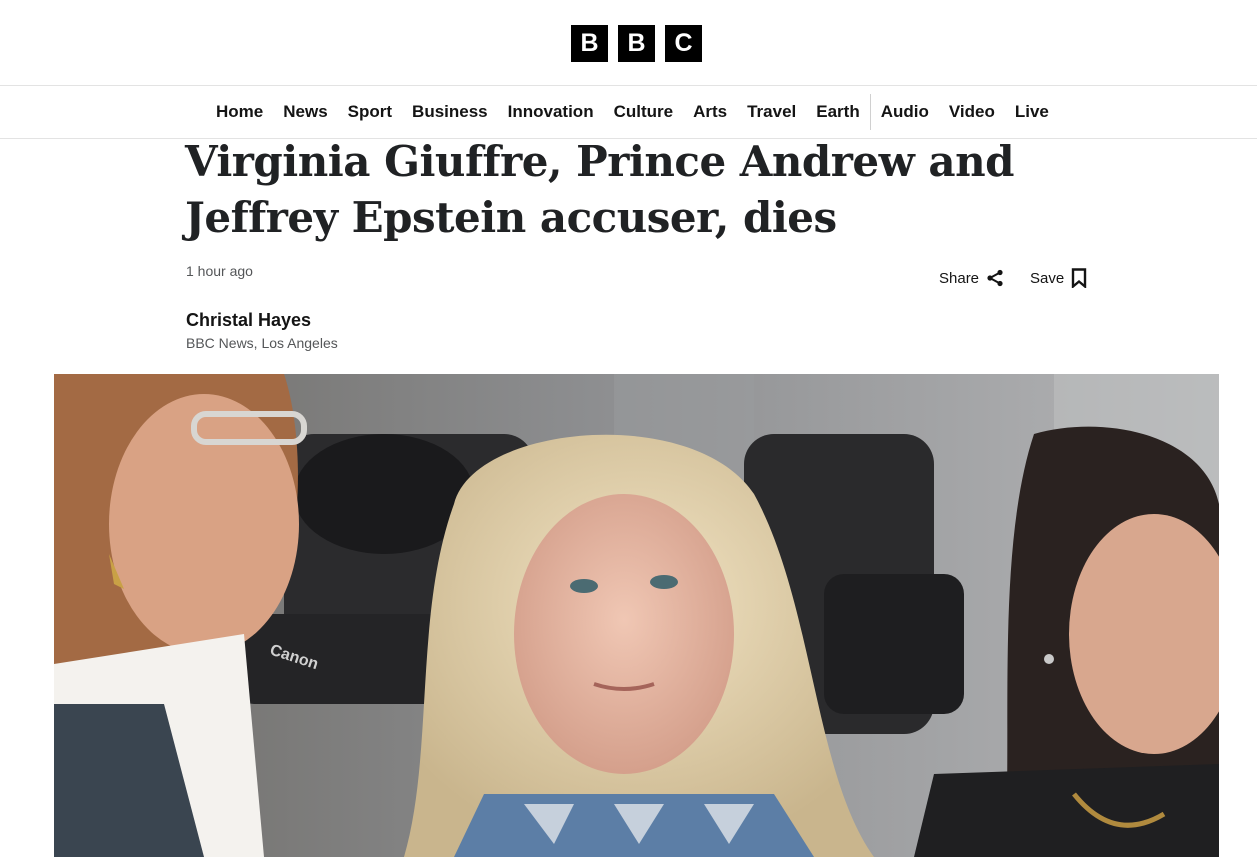 This screenshot has height=857, width=1257. Describe the element at coordinates (370, 112) in the screenshot. I see `nav-item-sport: Sport` at that location.